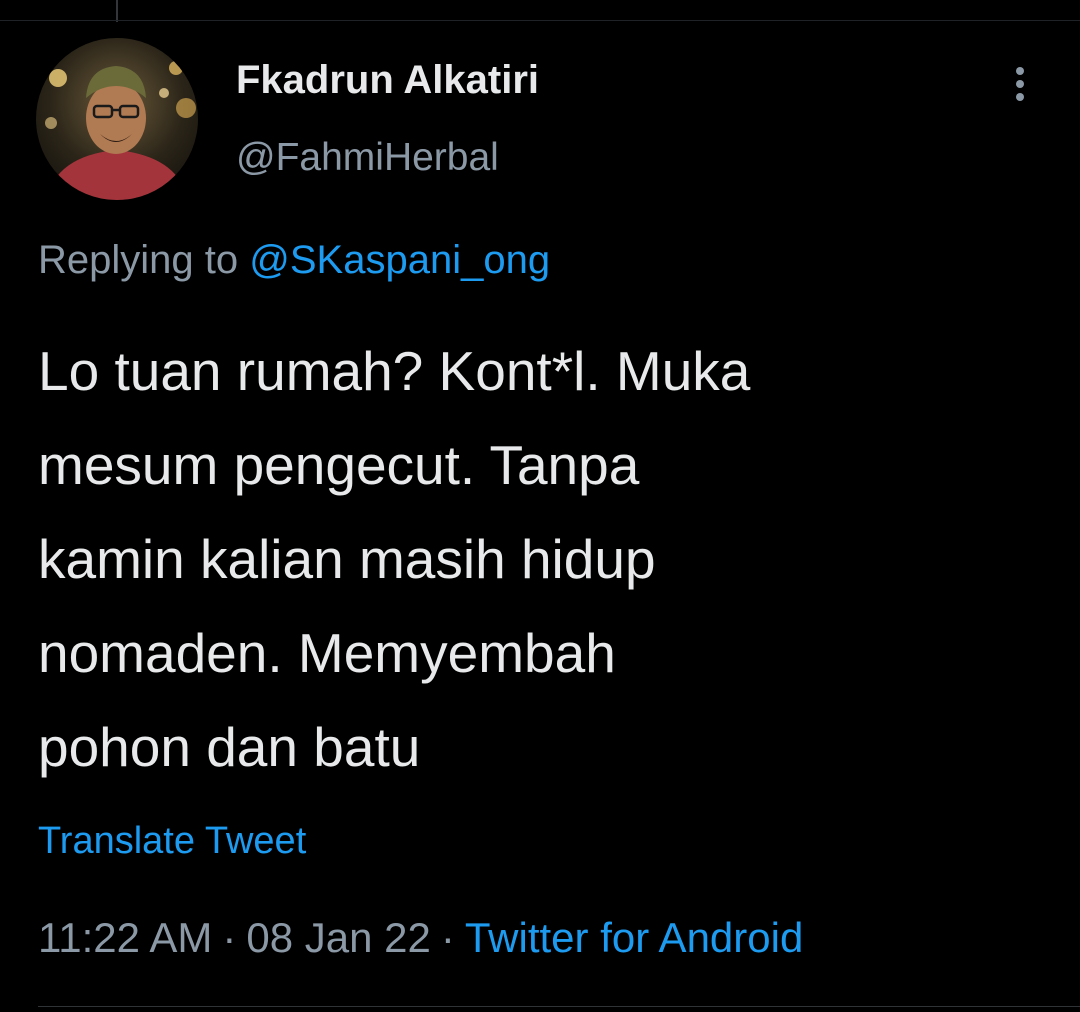 The image size is (1080, 1012). What do you see at coordinates (125, 937) in the screenshot?
I see `tweet-time: 11:22 AM` at bounding box center [125, 937].